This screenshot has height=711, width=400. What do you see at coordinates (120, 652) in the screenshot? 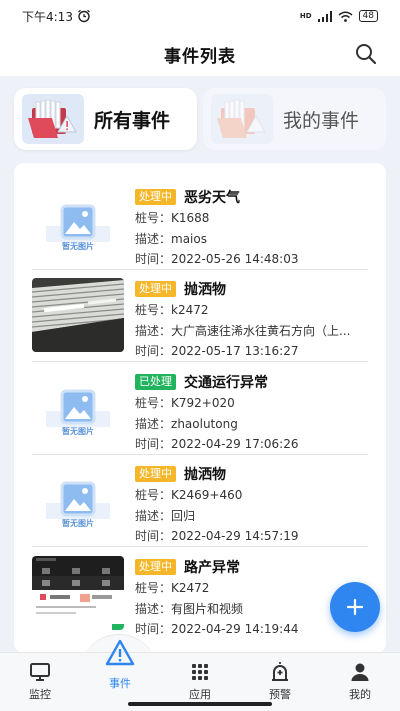
I see `warning-icon` at bounding box center [120, 652].